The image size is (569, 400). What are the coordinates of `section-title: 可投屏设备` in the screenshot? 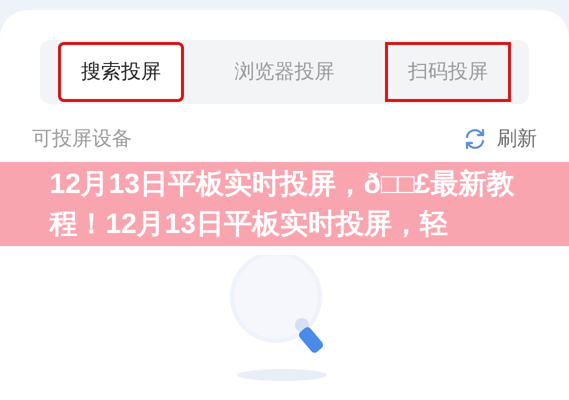 It's located at (82, 139).